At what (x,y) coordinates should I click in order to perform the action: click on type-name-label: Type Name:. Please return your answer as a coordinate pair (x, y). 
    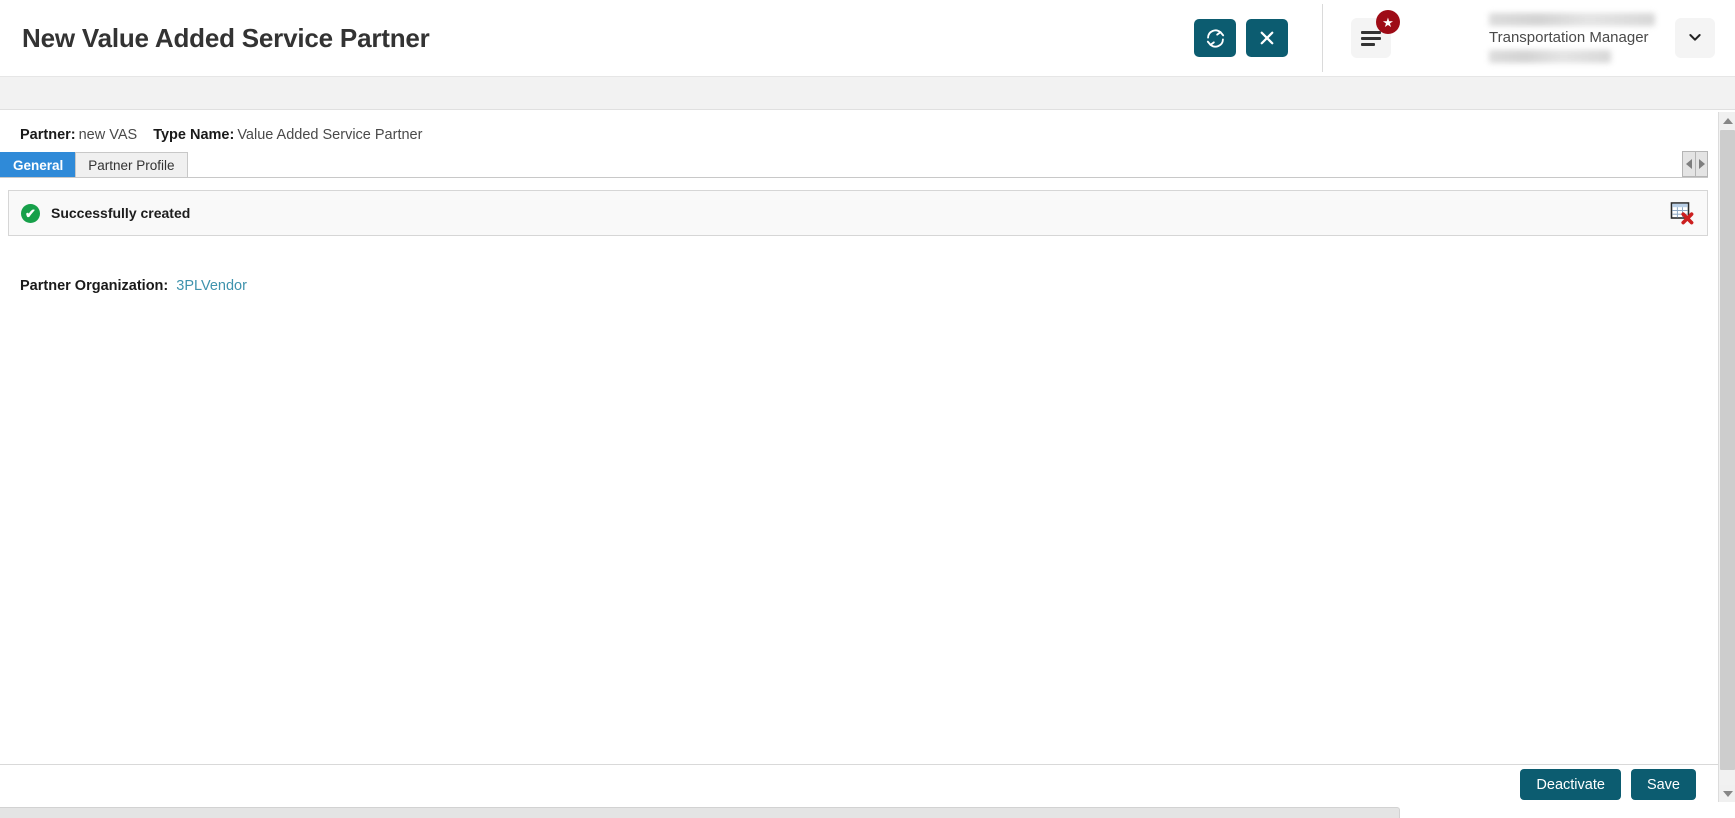
    Looking at the image, I should click on (194, 135).